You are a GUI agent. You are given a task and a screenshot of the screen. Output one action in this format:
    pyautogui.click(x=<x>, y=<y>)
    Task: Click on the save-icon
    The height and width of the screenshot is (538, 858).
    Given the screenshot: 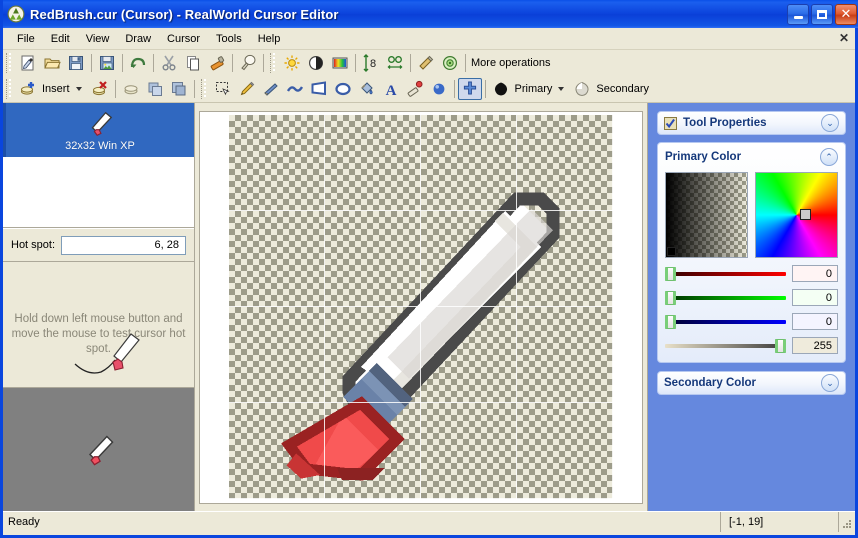 What is the action you would take?
    pyautogui.click(x=76, y=63)
    